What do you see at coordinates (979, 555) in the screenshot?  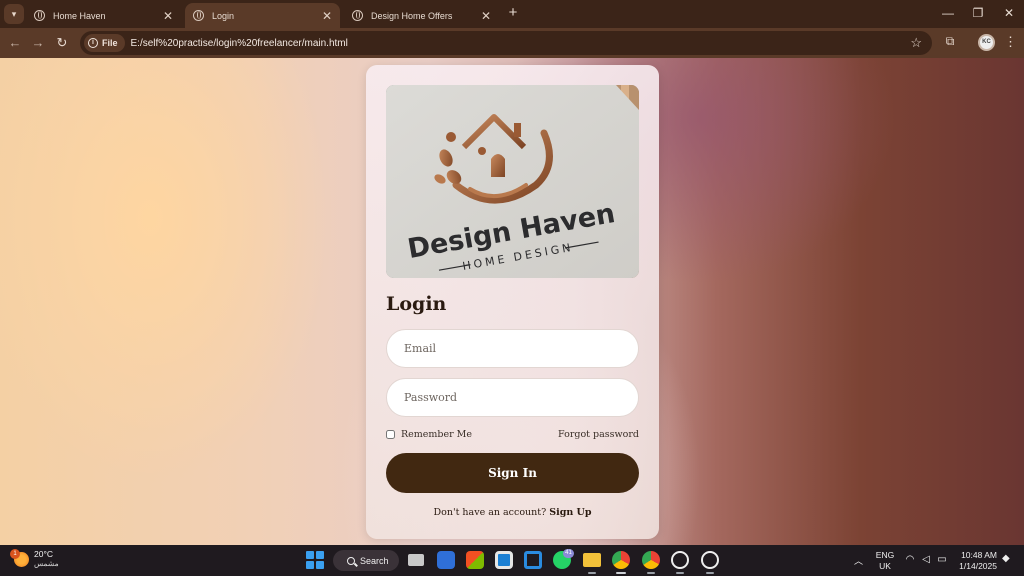 I see `clock-time: 10:48 AM` at bounding box center [979, 555].